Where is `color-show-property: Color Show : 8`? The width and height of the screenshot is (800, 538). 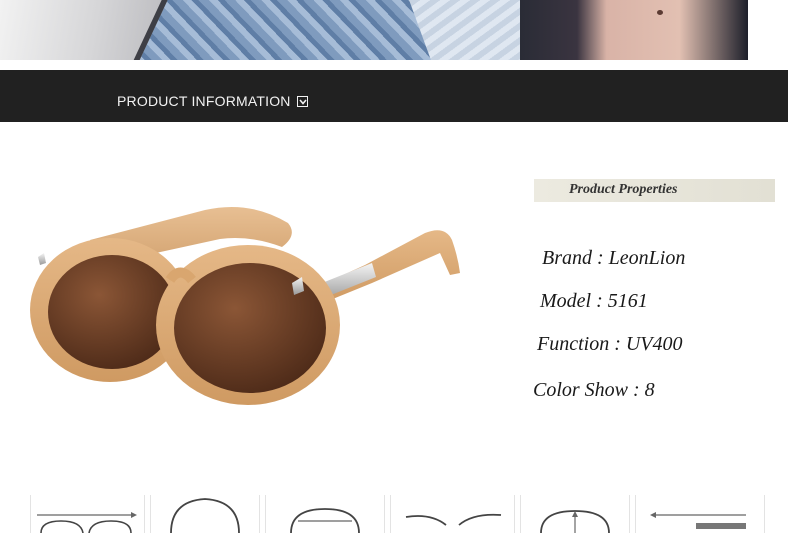
color-show-property: Color Show : 8 is located at coordinates (594, 390).